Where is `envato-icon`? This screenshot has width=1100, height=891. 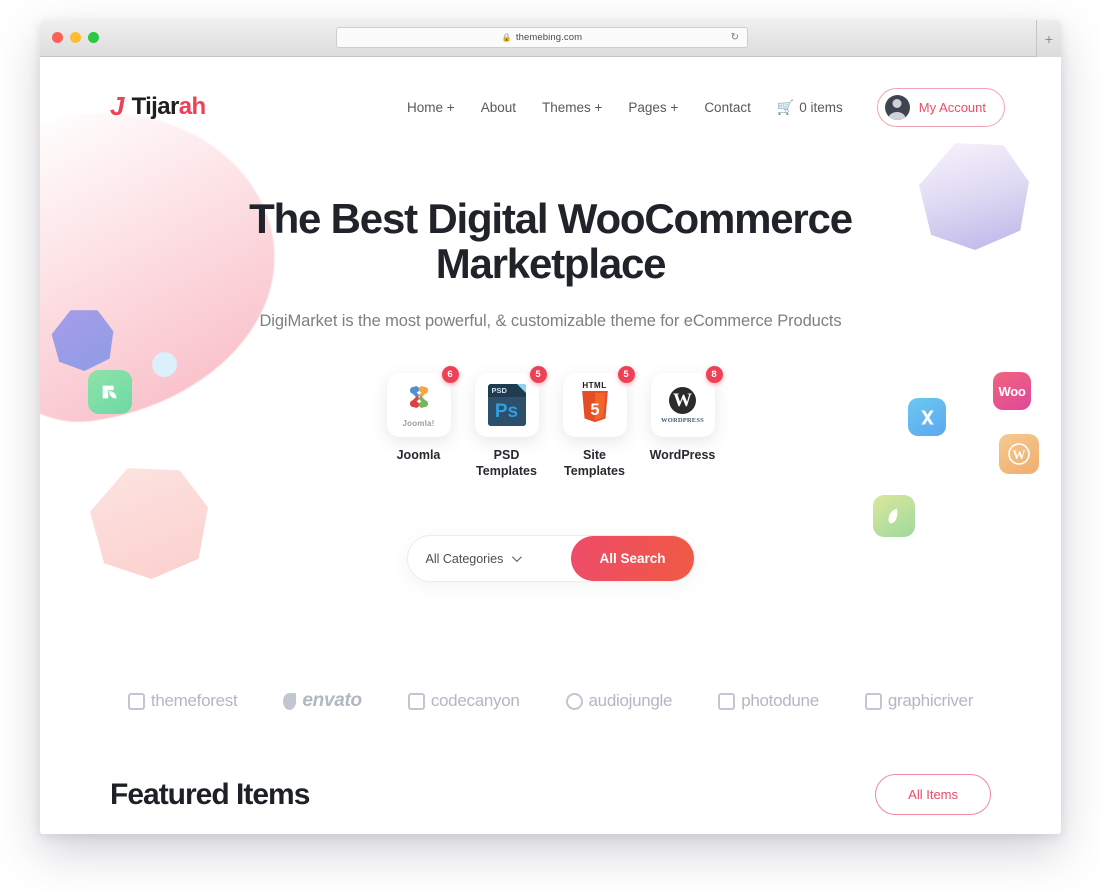
envato-icon is located at coordinates (290, 701).